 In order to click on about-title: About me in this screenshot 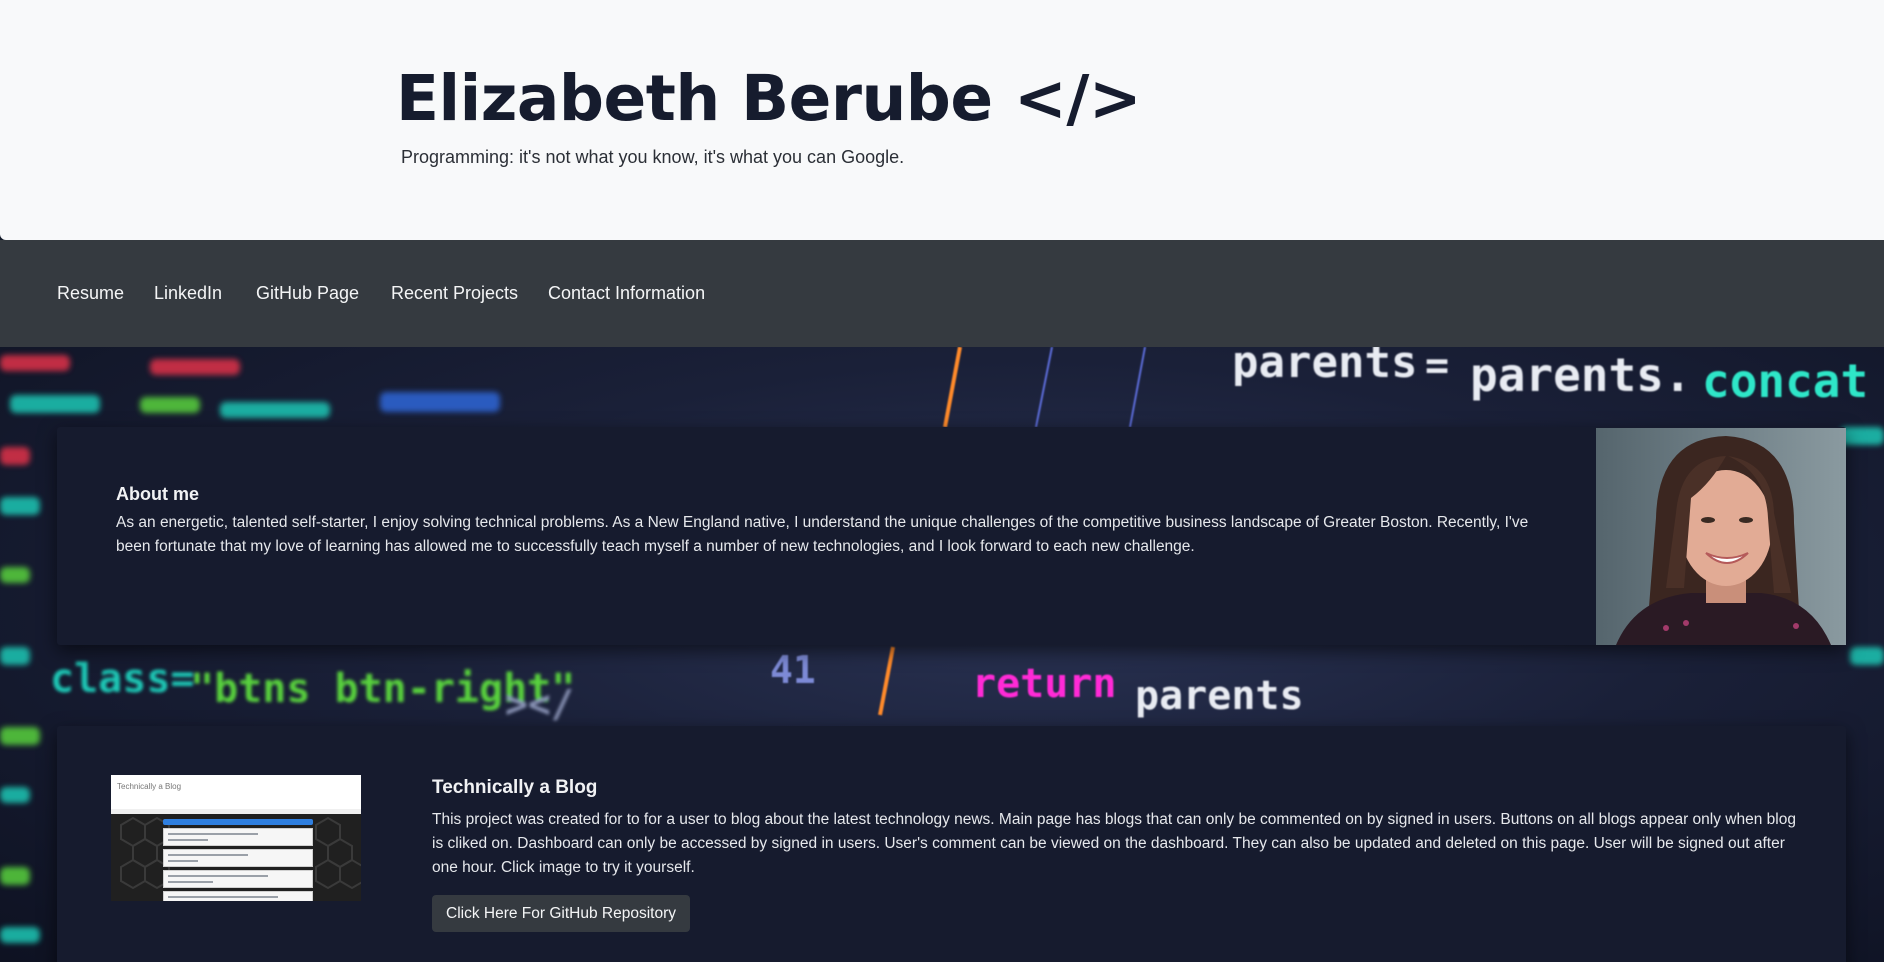, I will do `click(157, 494)`.